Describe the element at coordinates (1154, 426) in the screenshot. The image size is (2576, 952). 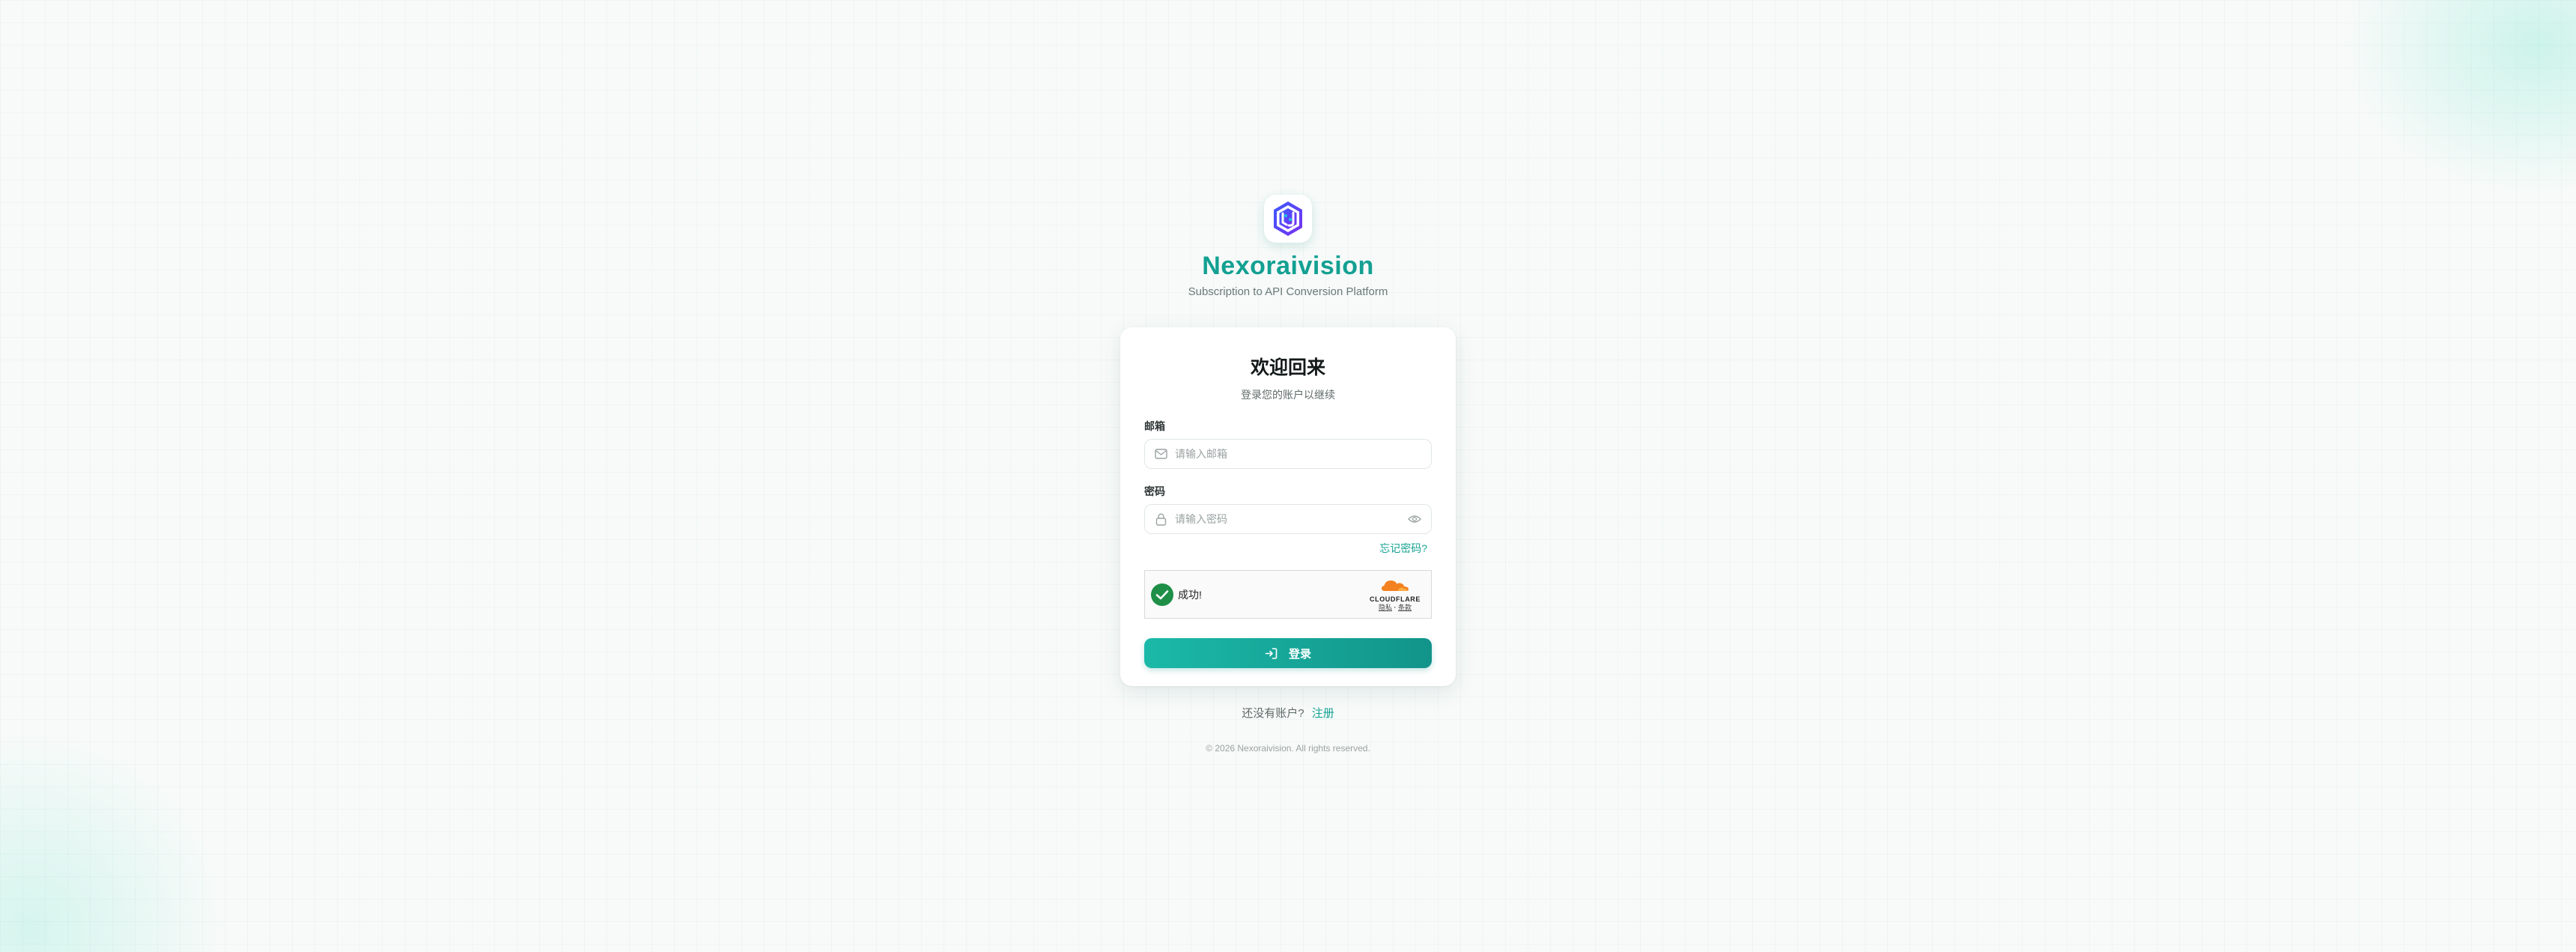
I see `email-label: 邮箱` at that location.